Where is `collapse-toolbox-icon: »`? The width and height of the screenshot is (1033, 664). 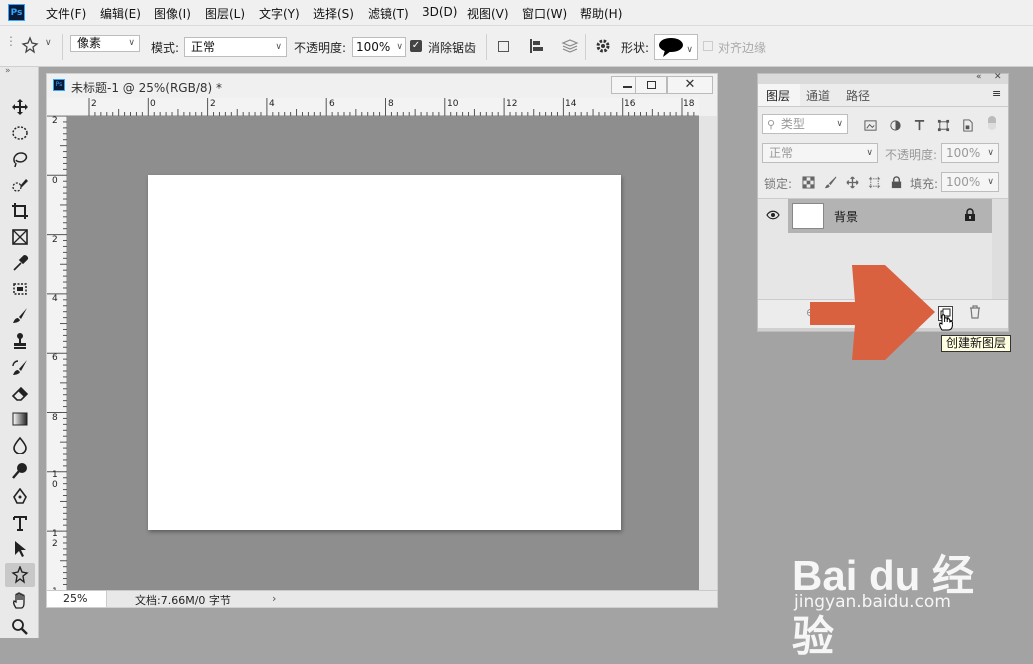
collapse-toolbox-icon: » is located at coordinates (8, 71).